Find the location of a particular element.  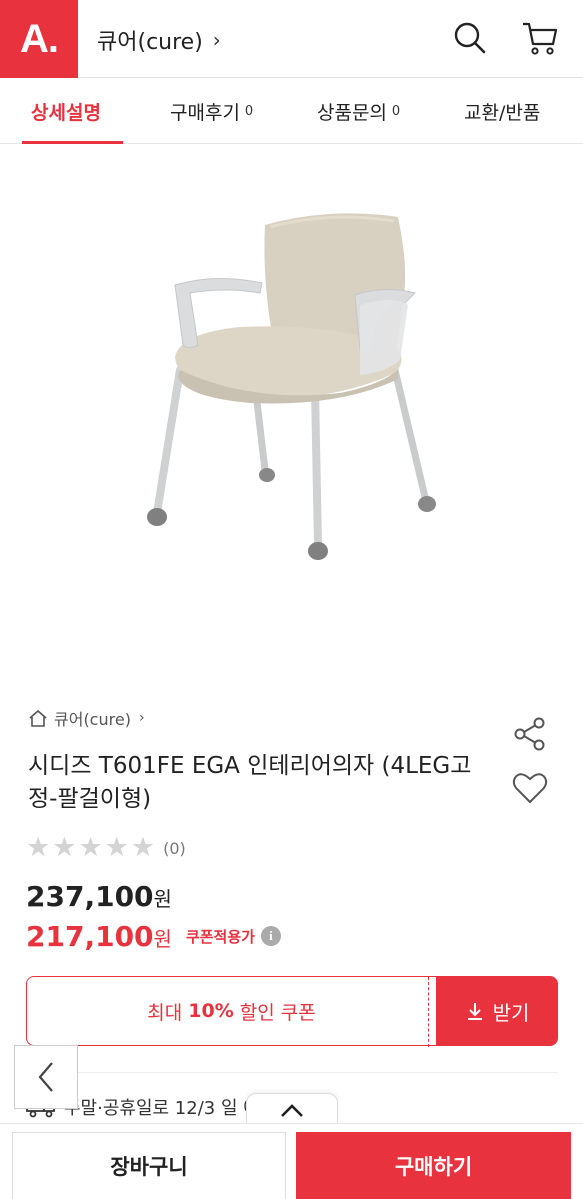

coupon-price-label: 쿠폰적용가 is located at coordinates (220, 936).